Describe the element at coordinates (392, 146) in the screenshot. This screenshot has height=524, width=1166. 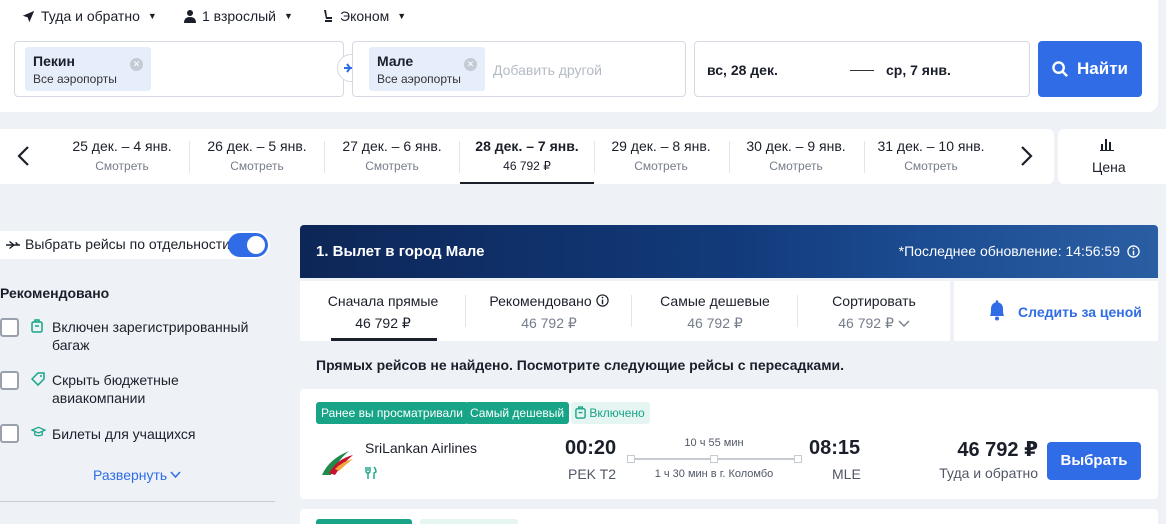
I see `date-range: 27 дек. – 6 янв.` at that location.